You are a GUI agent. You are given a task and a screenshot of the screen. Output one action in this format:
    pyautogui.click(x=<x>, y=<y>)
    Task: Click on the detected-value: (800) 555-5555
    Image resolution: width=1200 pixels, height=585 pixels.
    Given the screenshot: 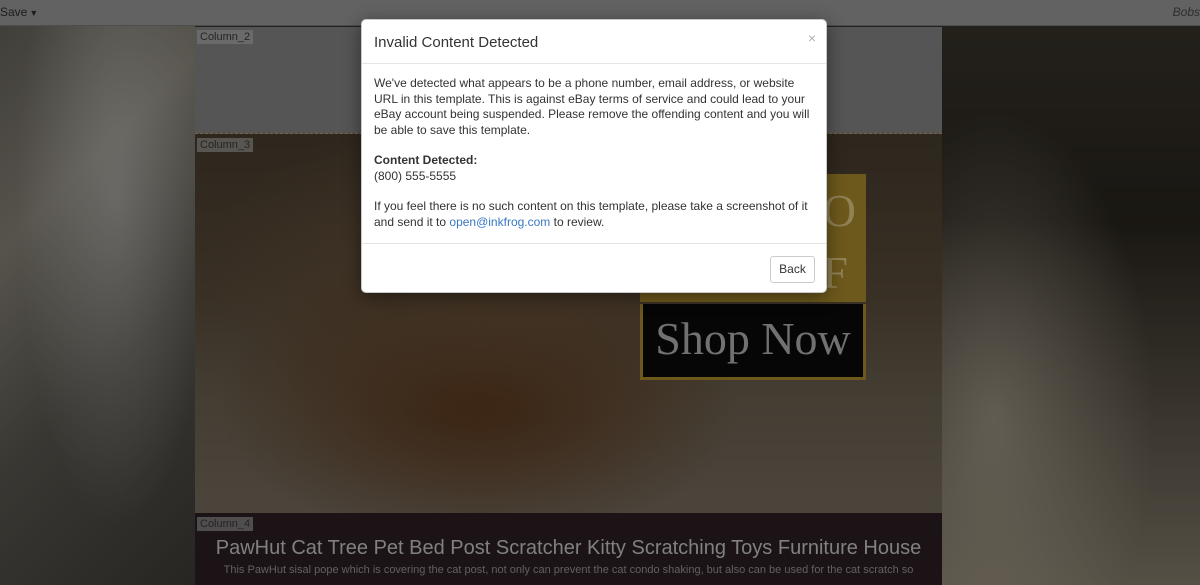 What is the action you would take?
    pyautogui.click(x=415, y=175)
    